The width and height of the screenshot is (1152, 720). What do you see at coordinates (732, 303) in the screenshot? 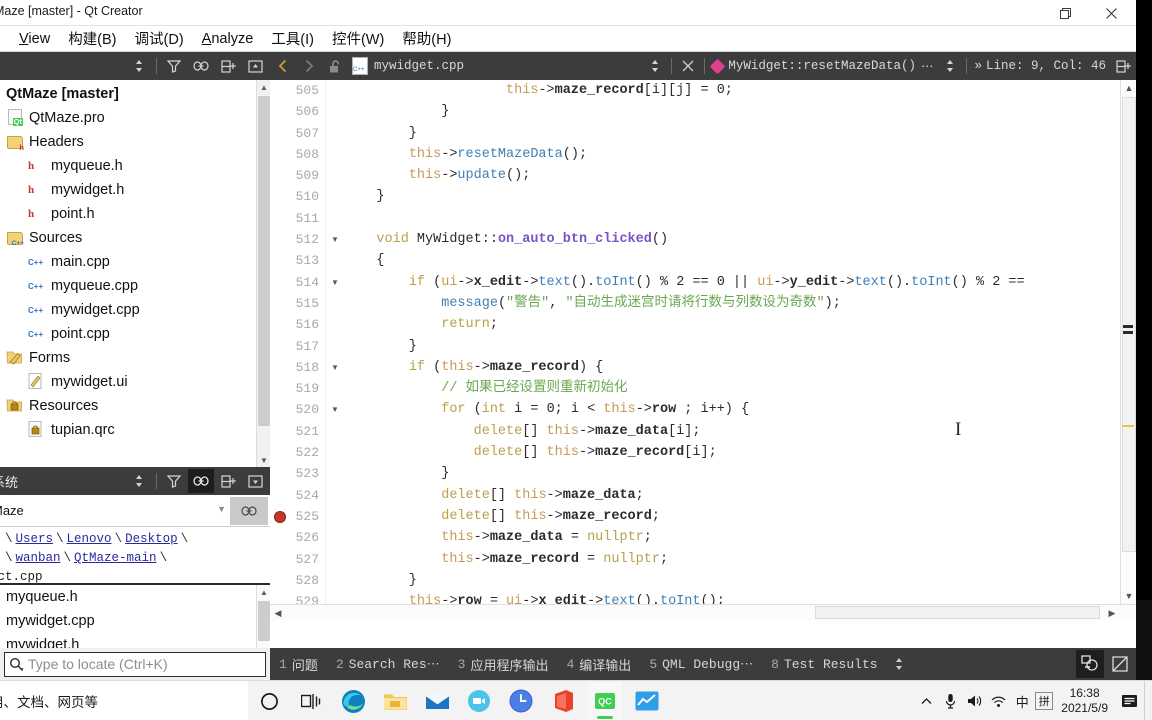
I see `code-line: message("警告", "自动生成迷宫时请将行数与列数设为奇数");` at bounding box center [732, 303].